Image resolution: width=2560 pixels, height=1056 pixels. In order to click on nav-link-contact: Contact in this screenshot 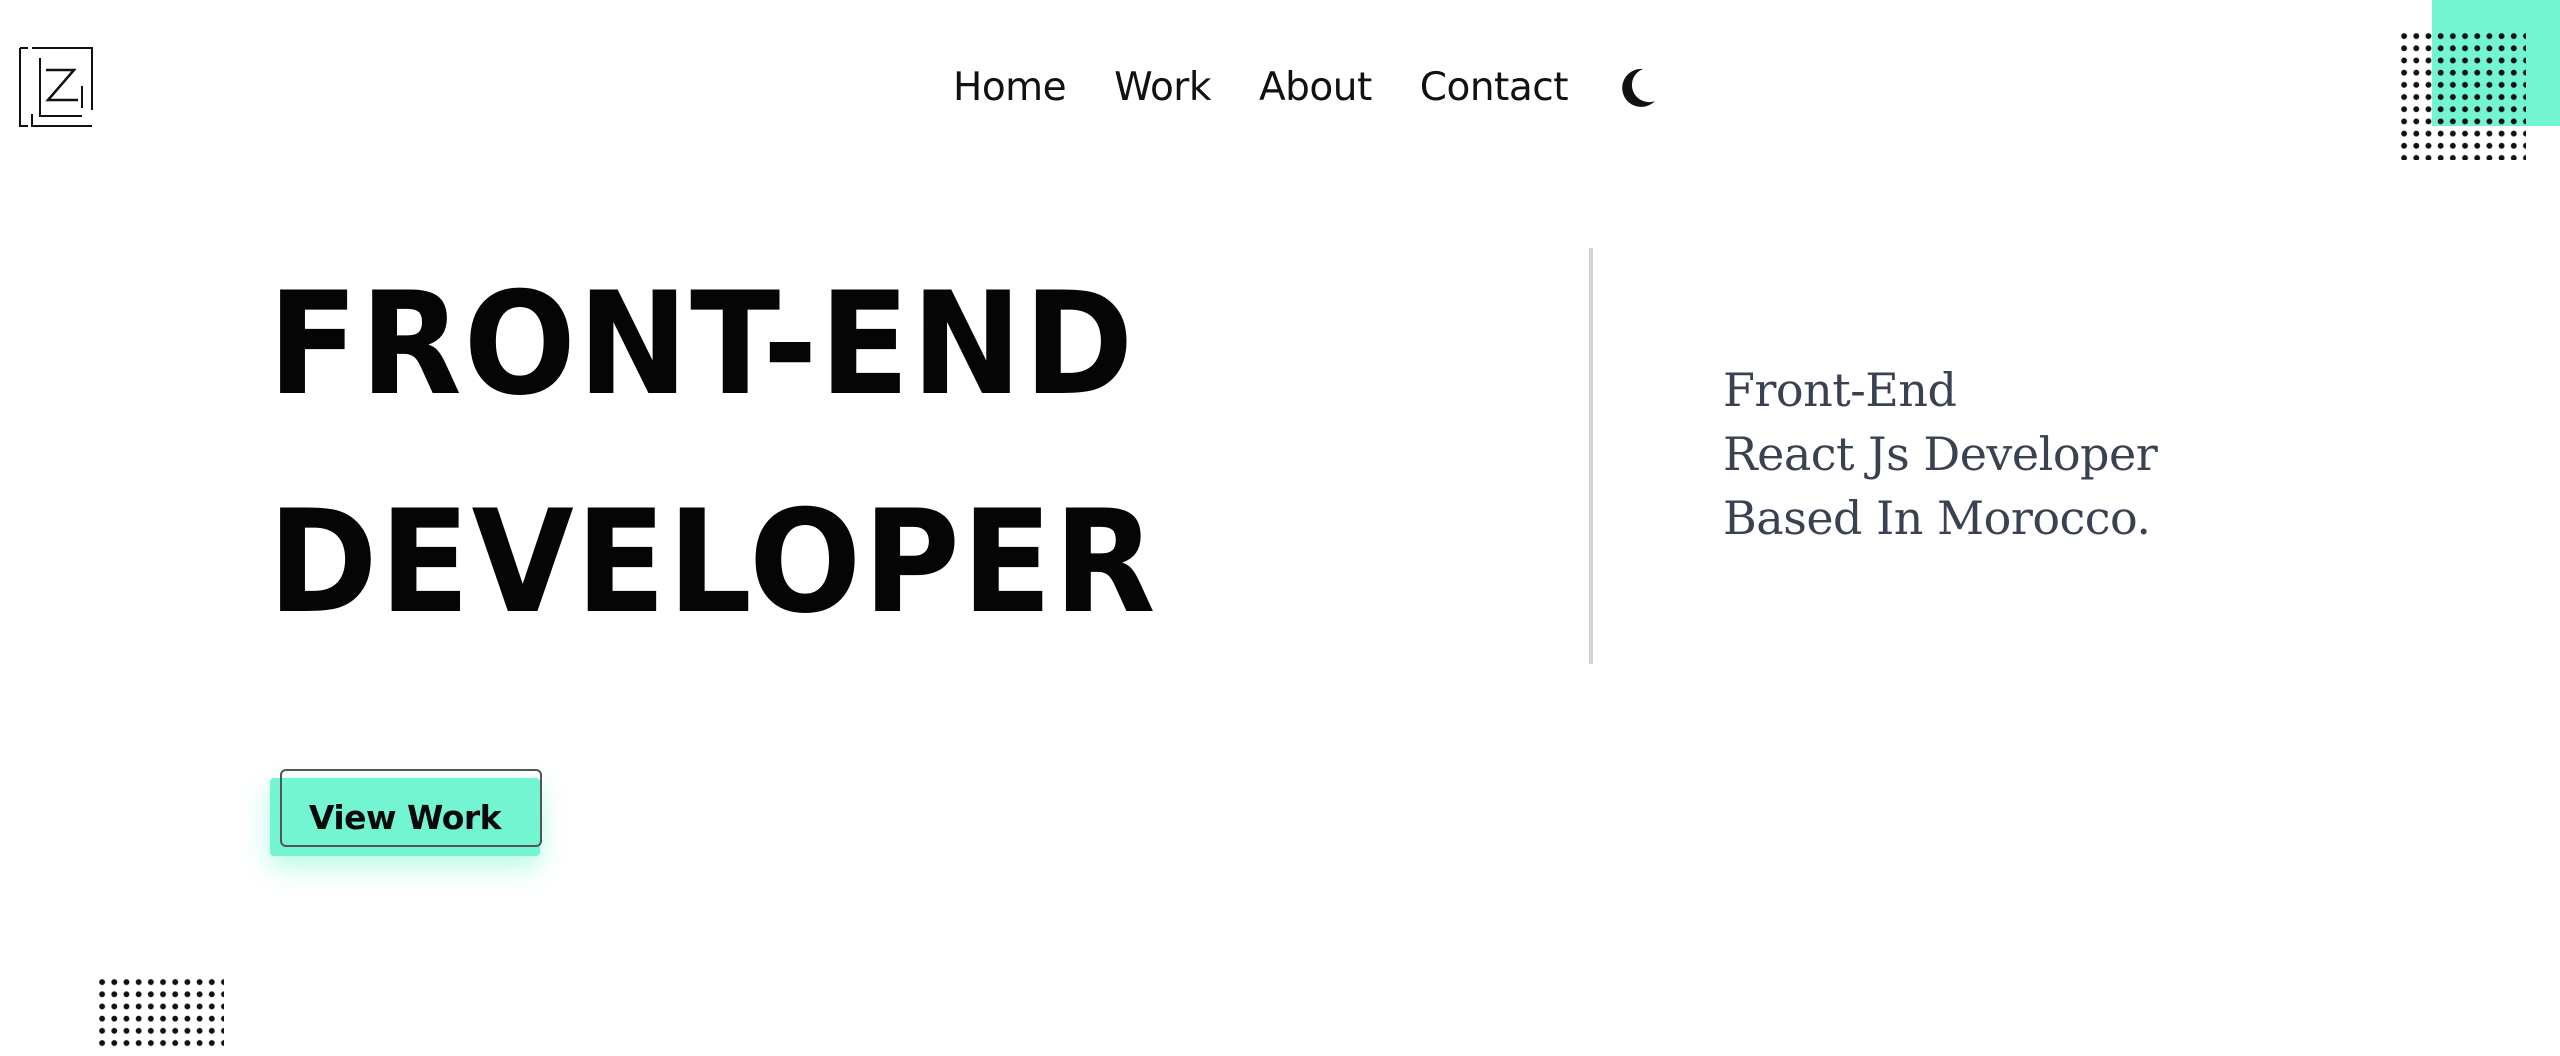, I will do `click(1494, 88)`.